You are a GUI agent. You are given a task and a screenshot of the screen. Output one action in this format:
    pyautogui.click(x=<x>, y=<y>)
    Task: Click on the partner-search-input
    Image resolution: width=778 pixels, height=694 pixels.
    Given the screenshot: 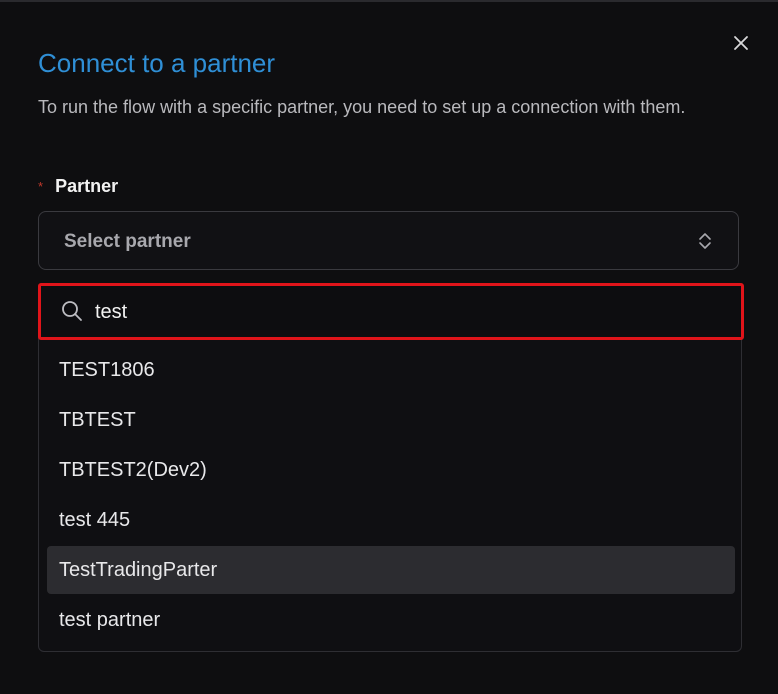 What is the action you would take?
    pyautogui.click(x=395, y=312)
    